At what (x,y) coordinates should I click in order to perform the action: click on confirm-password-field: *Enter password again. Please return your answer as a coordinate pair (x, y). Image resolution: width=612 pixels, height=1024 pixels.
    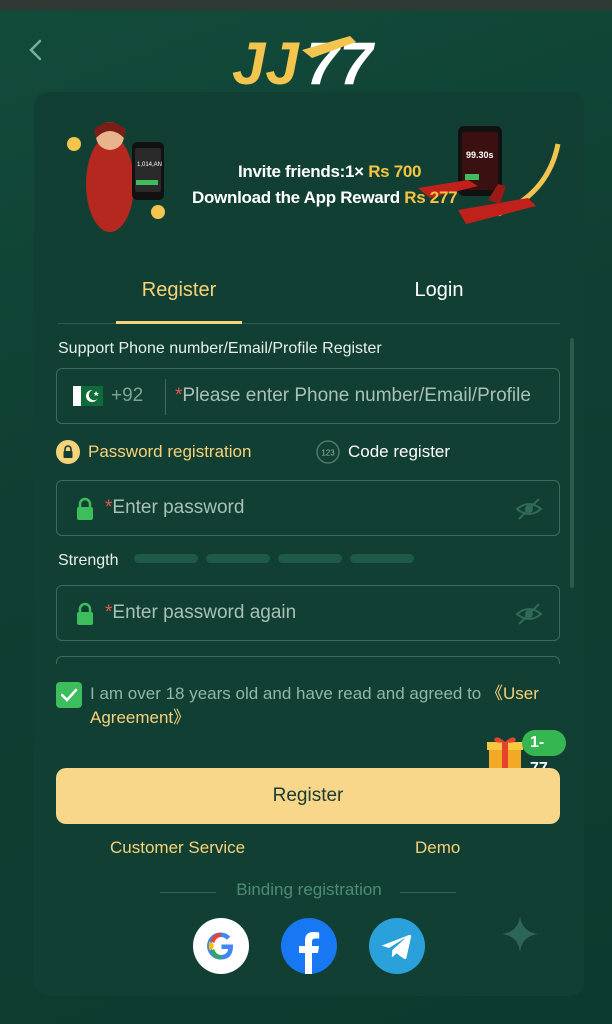
    Looking at the image, I should click on (308, 613).